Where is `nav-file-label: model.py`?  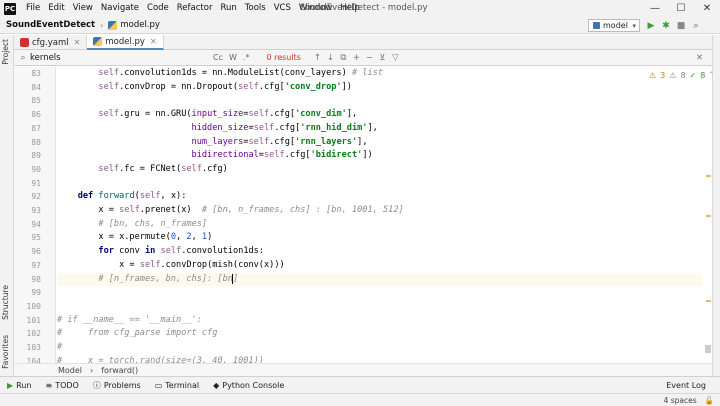
nav-file-label: model.py is located at coordinates (140, 25).